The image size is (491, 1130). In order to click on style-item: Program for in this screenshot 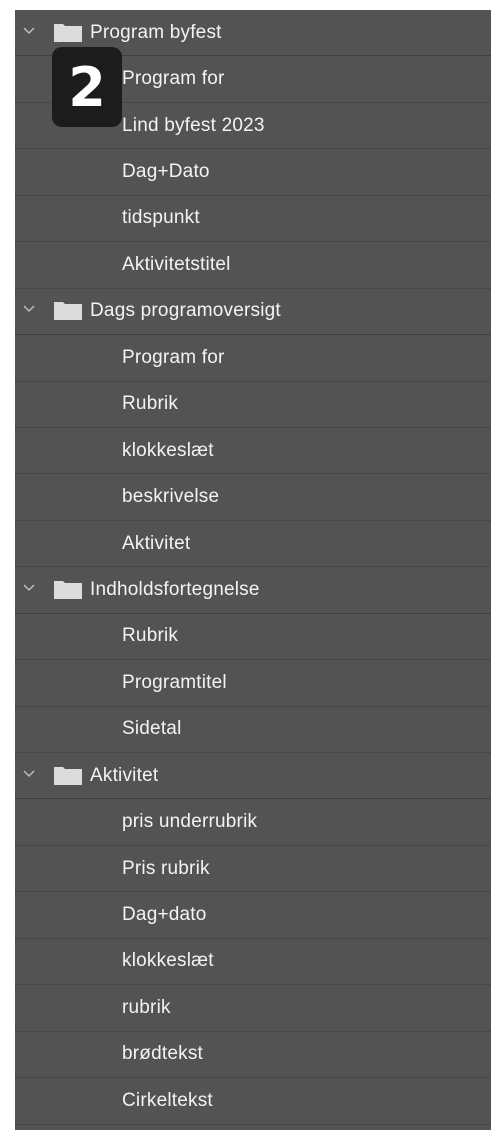, I will do `click(253, 358)`.